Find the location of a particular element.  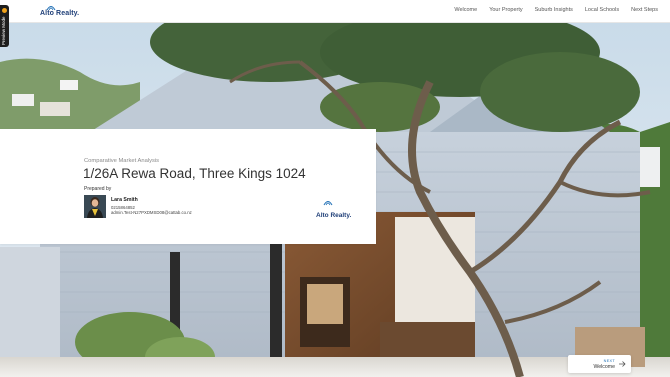

nav-local-schools: Local Schools is located at coordinates (602, 10).